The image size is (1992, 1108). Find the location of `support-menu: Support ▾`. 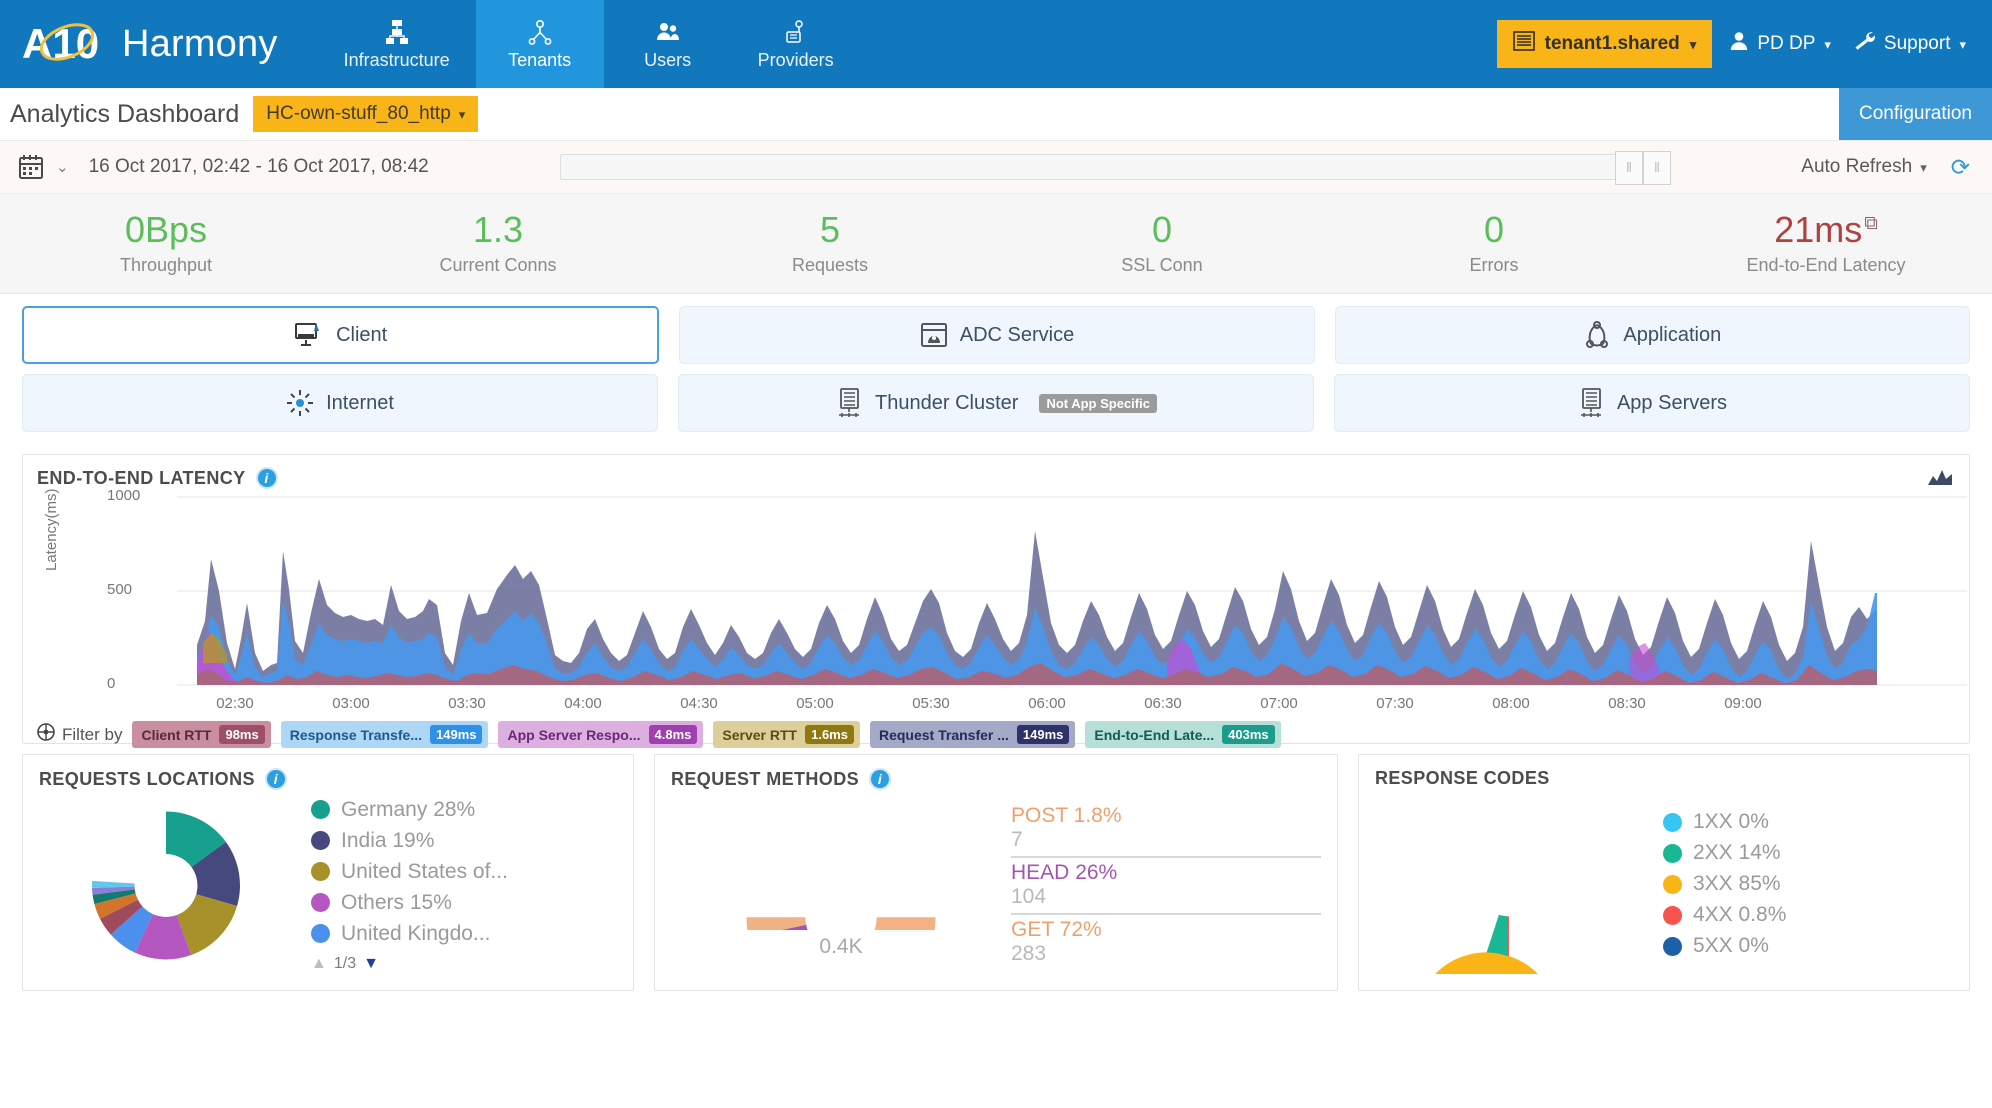

support-menu: Support ▾ is located at coordinates (1909, 44).